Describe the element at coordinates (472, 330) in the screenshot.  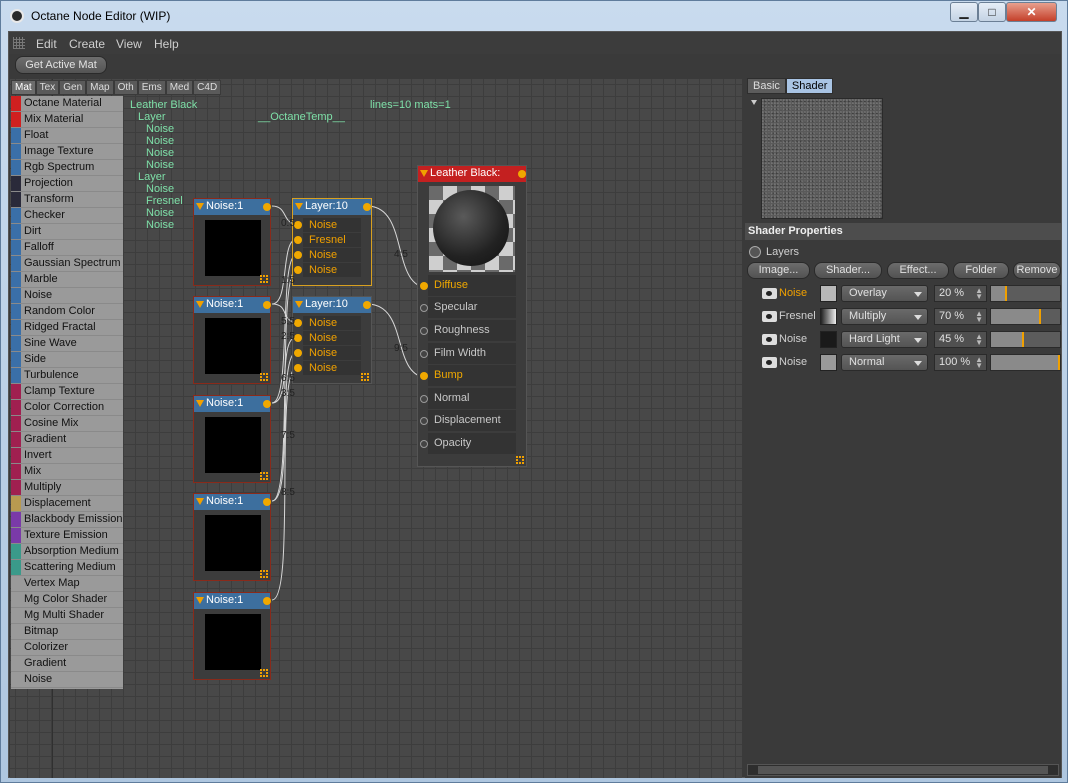
I see `material-input-roughness: Roughness` at that location.